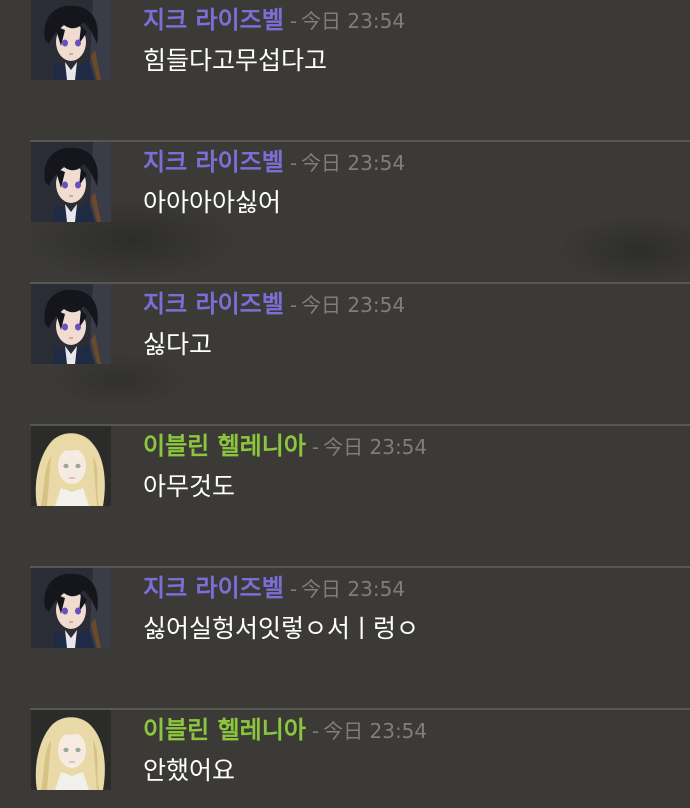  What do you see at coordinates (281, 628) in the screenshot?
I see `message-text: 싫어실헝서잇렇ㅇ서ㅣ렁ㅇ` at bounding box center [281, 628].